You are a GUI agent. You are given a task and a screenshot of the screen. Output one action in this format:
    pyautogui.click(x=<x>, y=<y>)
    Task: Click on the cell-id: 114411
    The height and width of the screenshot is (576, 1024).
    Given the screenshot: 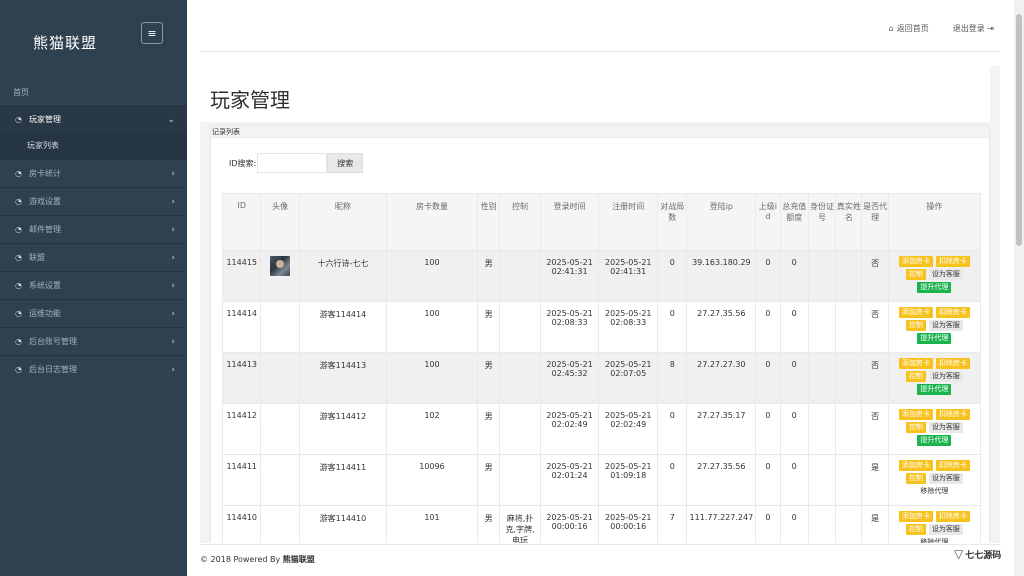 What is the action you would take?
    pyautogui.click(x=241, y=480)
    